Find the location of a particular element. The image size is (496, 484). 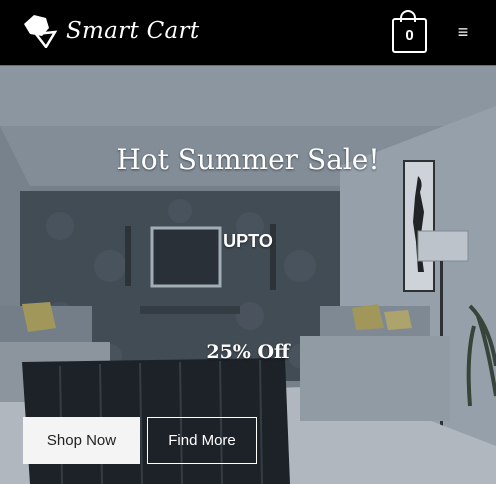

hero-headline: Hot Summer Sale! is located at coordinates (248, 159).